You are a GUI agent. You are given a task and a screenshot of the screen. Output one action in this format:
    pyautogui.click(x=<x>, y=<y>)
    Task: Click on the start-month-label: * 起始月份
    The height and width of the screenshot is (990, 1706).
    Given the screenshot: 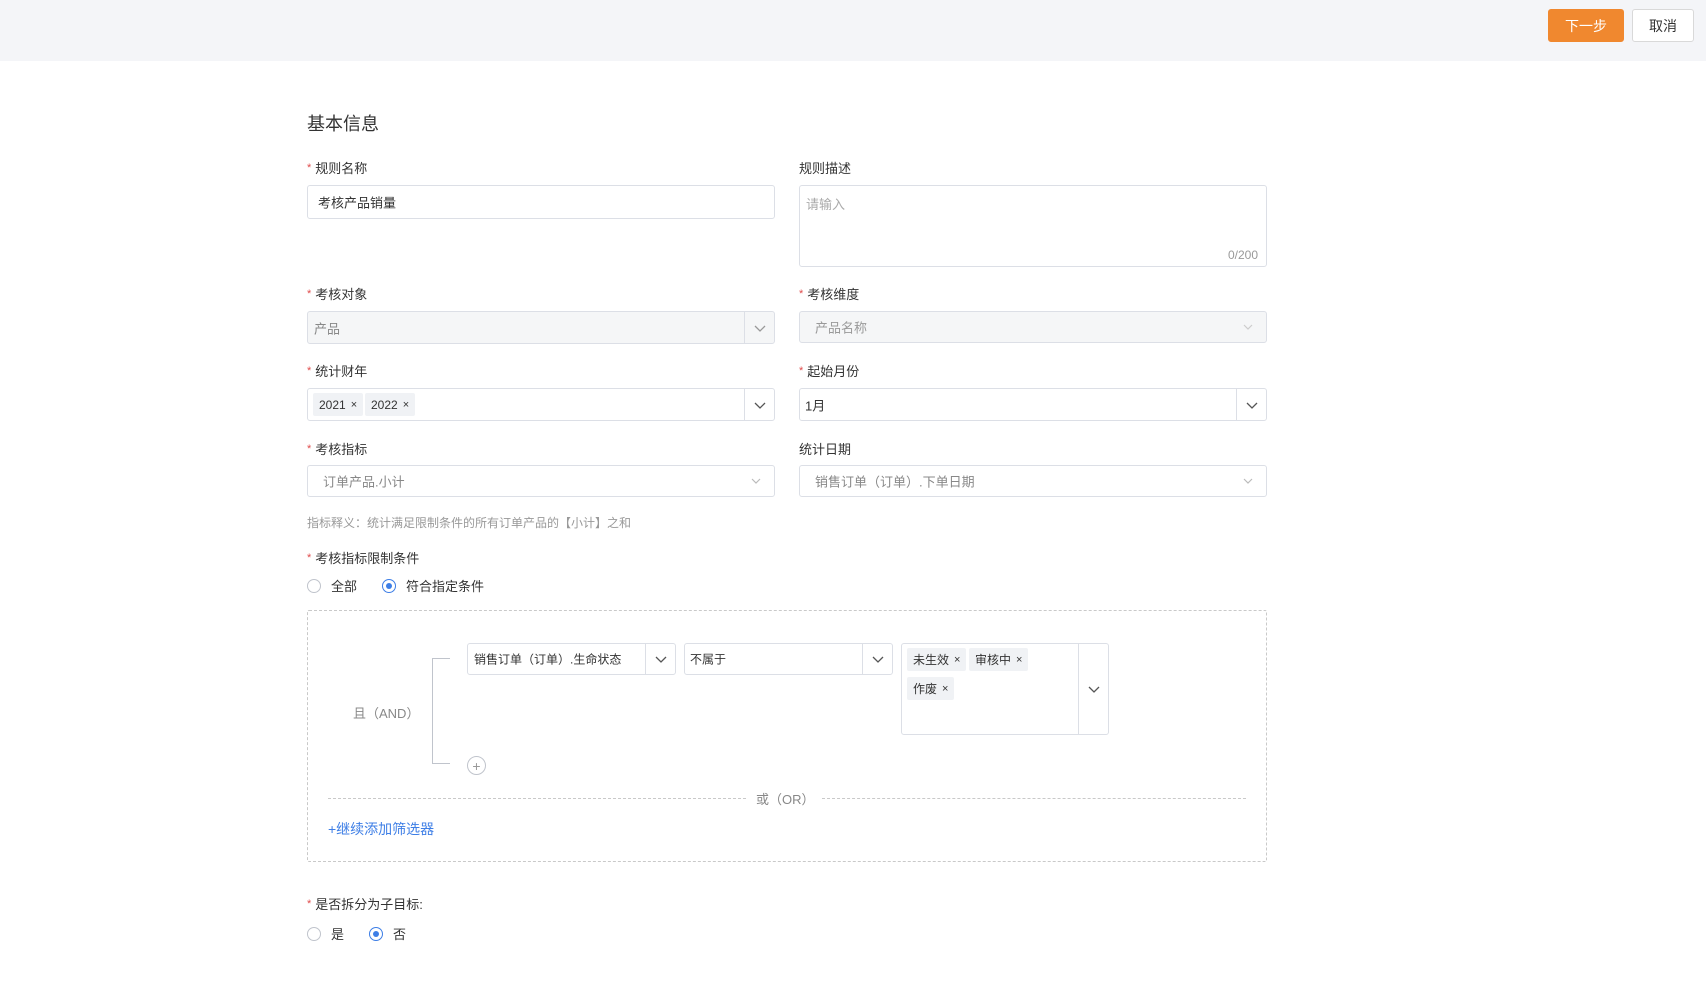 What is the action you would take?
    pyautogui.click(x=829, y=370)
    